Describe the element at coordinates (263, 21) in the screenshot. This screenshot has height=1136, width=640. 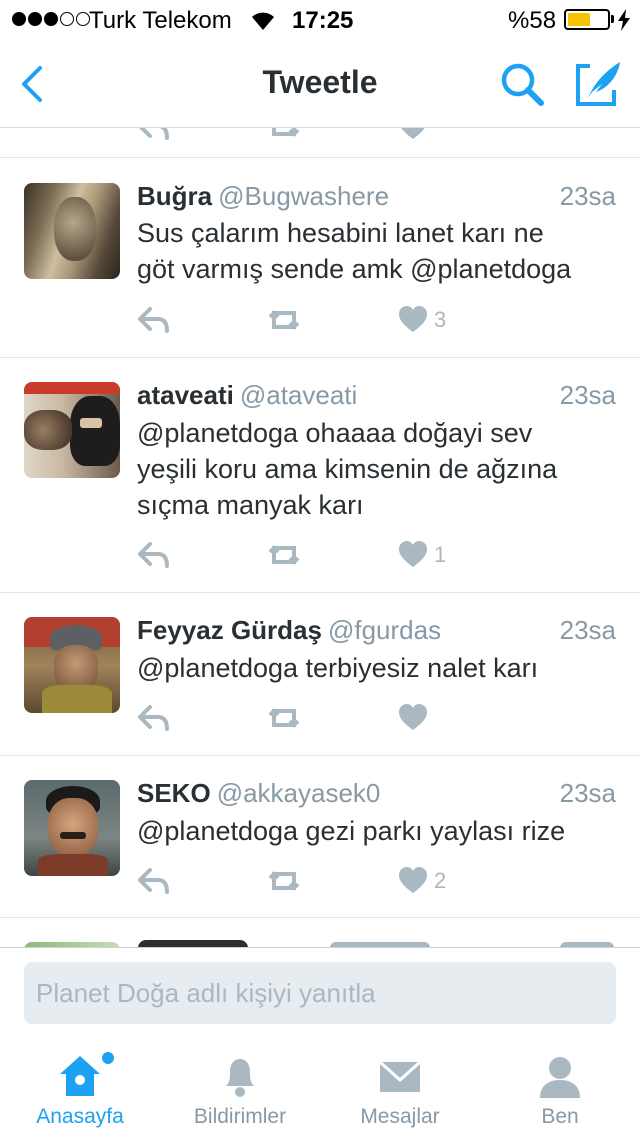
I see `wifi-icon` at that location.